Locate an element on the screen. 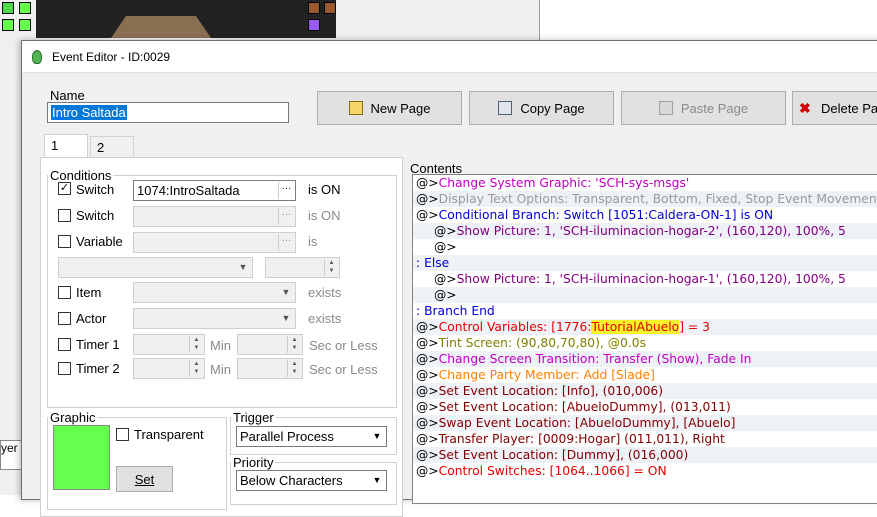 This screenshot has width=877, height=517. command-row: @>Change System Graphic: 'SCH-sys-msgs' is located at coordinates (645, 183).